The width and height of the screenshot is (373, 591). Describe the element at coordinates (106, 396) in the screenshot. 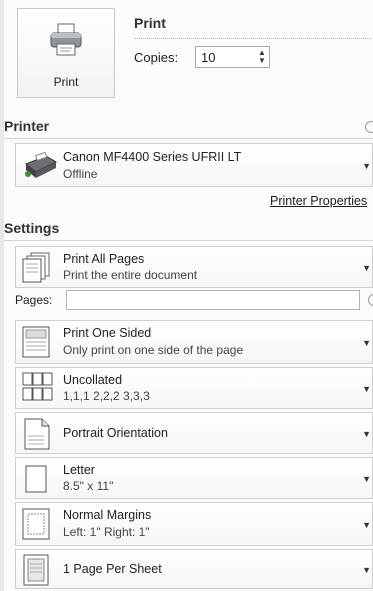

I see `setting-subtitle: 1,1,1 2,2,2 3,3,3` at that location.